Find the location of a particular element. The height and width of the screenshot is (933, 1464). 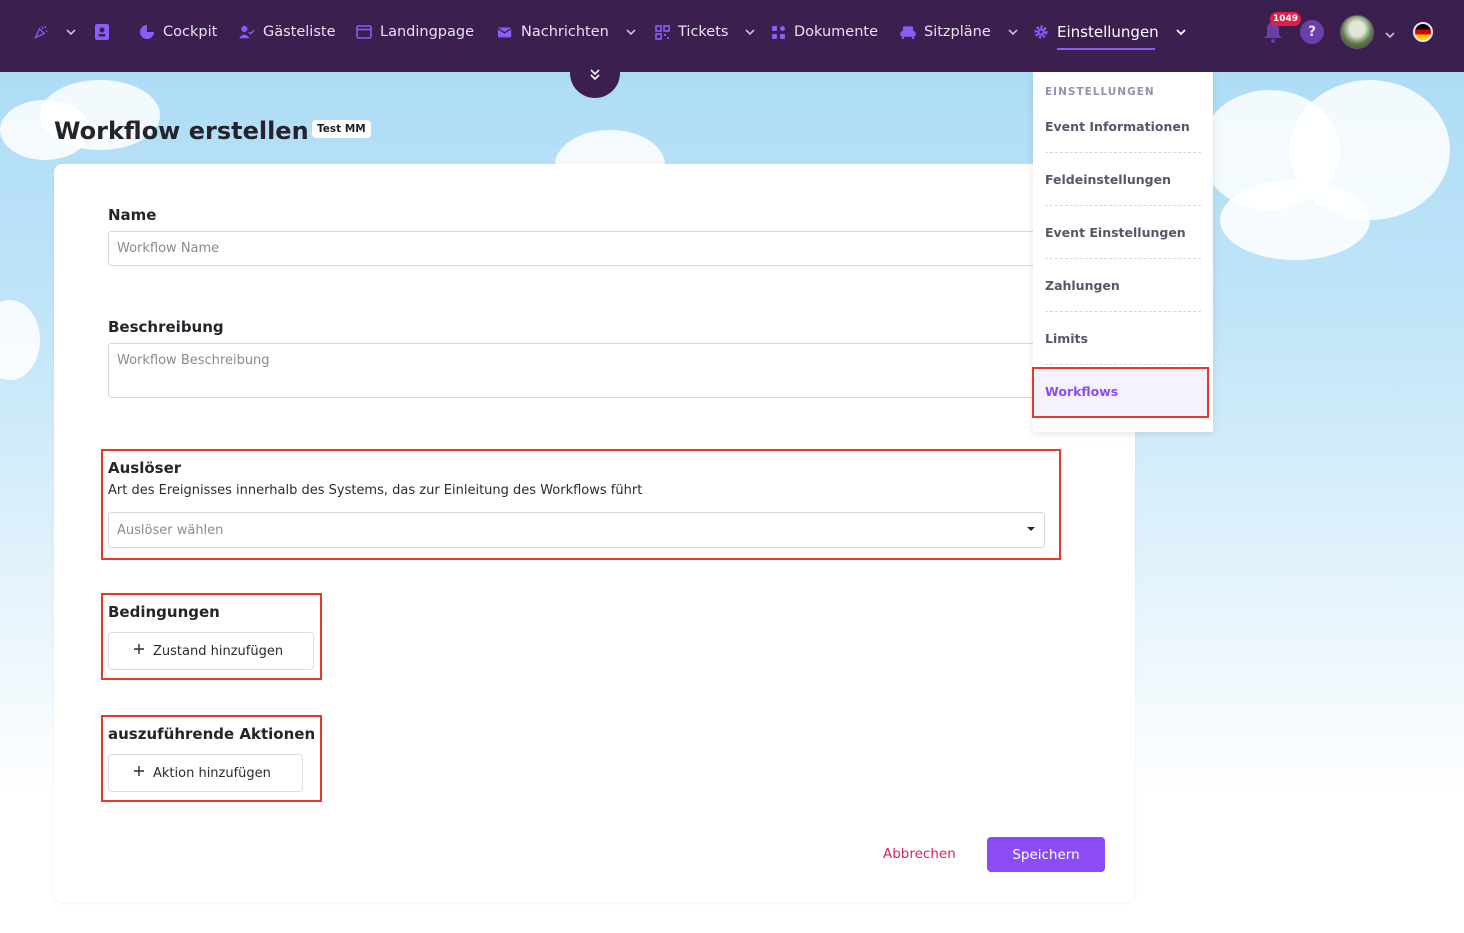

german-flag-icon is located at coordinates (1423, 32).